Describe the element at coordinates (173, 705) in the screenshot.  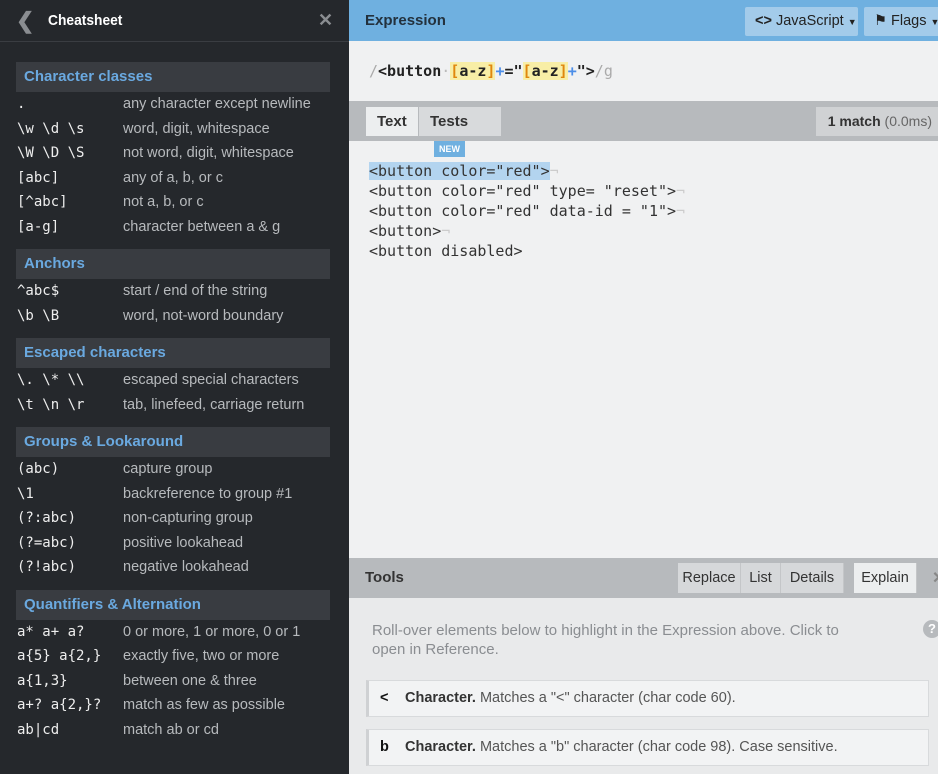
I see `cheatsheet-item: a+? a{2,}? match as few as possible` at that location.